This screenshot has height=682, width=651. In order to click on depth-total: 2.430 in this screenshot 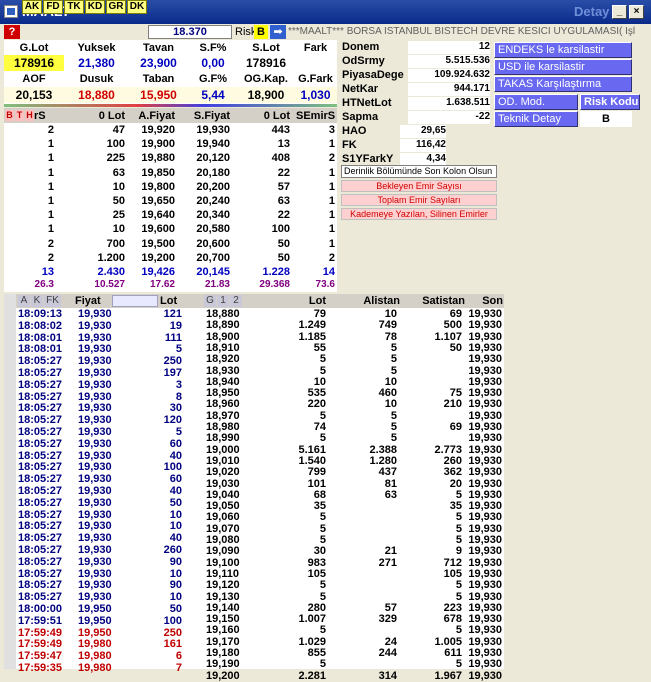, I will do `click(111, 272)`.